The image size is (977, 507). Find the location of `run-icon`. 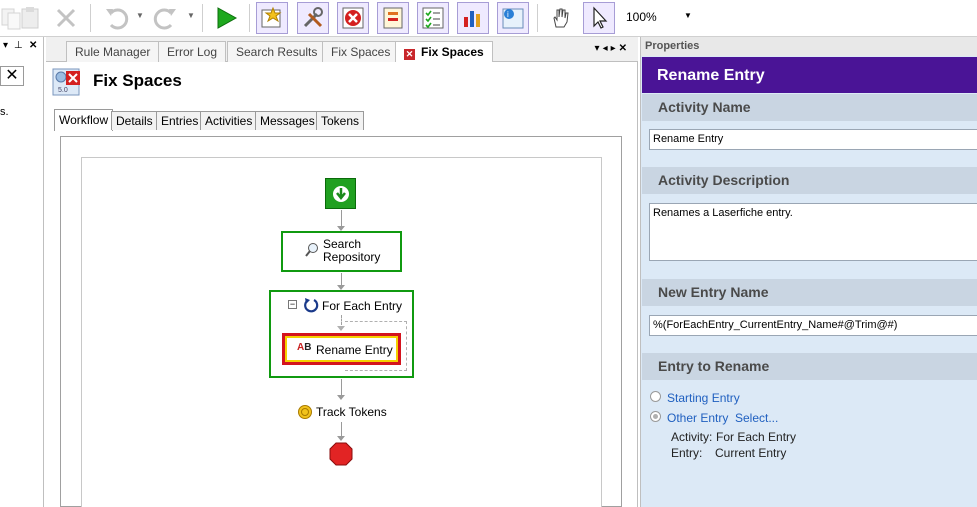

run-icon is located at coordinates (226, 18).